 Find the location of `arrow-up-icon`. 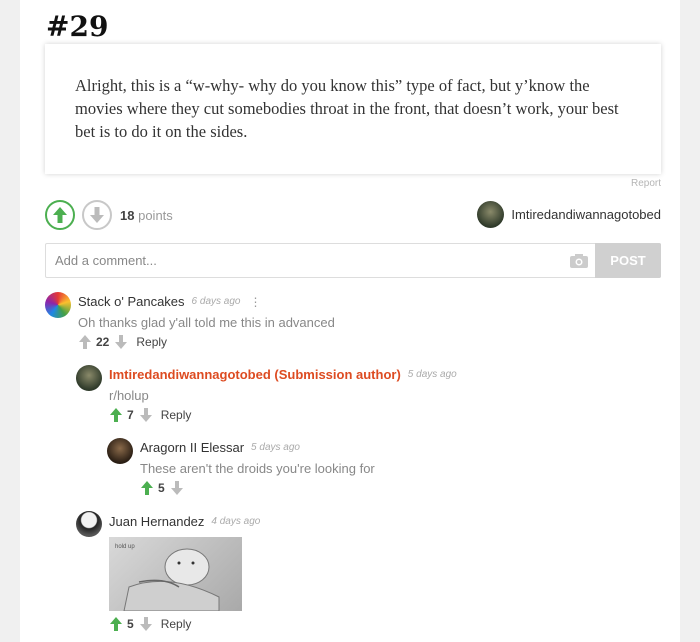

arrow-up-icon is located at coordinates (60, 215).